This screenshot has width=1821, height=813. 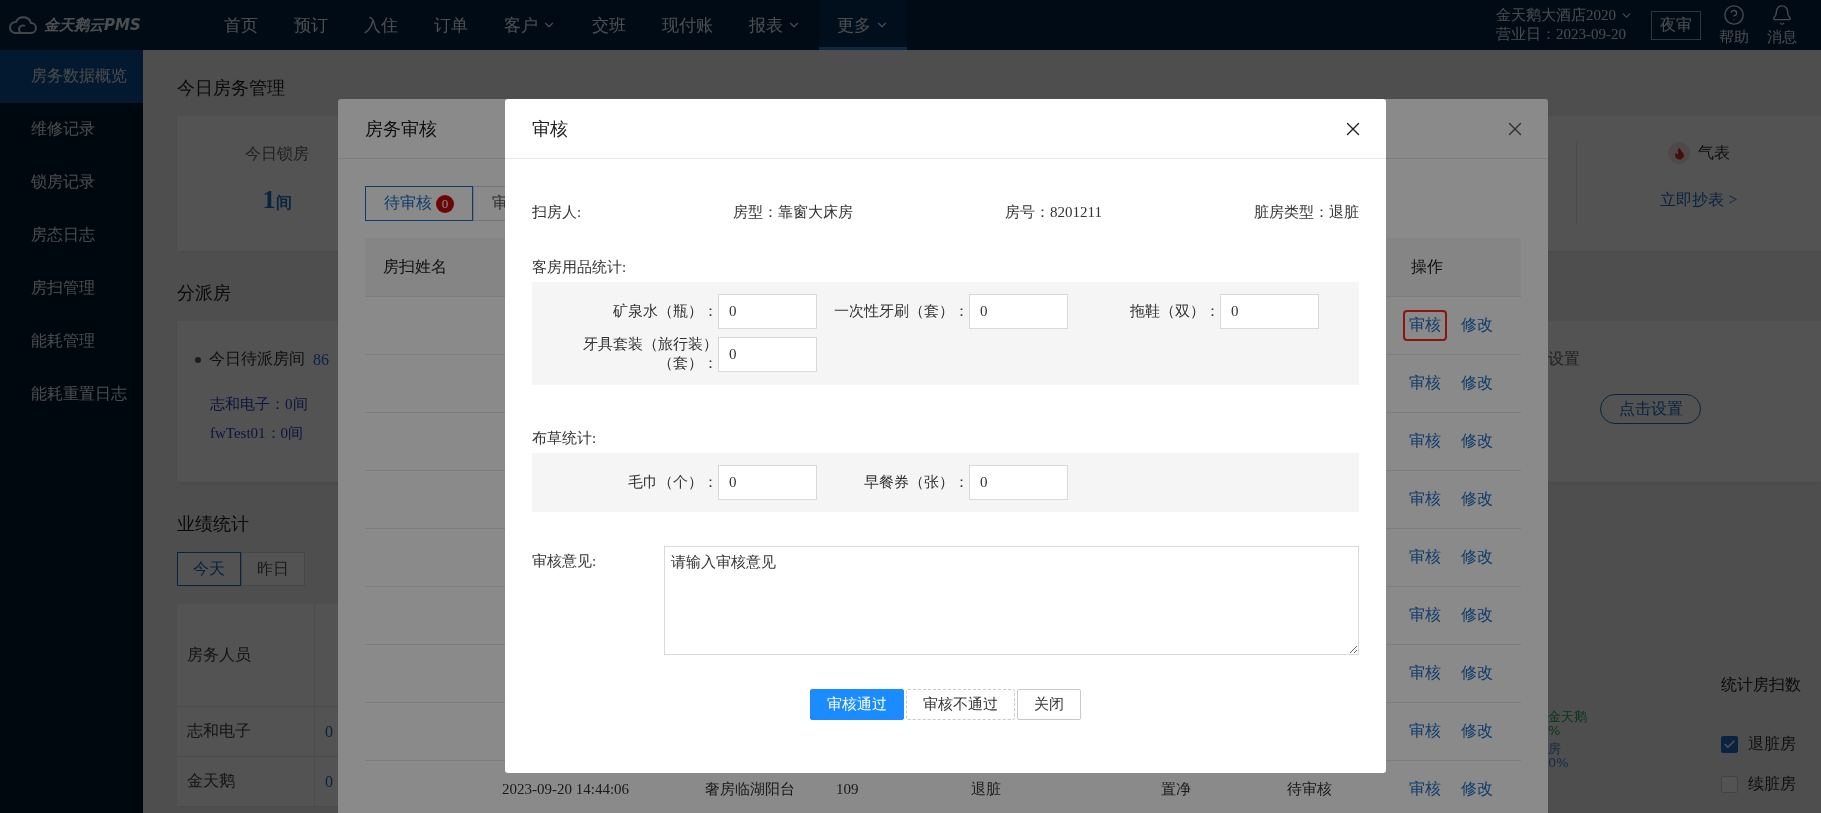 What do you see at coordinates (231, 88) in the screenshot?
I see `section-title: 今日房务管理` at bounding box center [231, 88].